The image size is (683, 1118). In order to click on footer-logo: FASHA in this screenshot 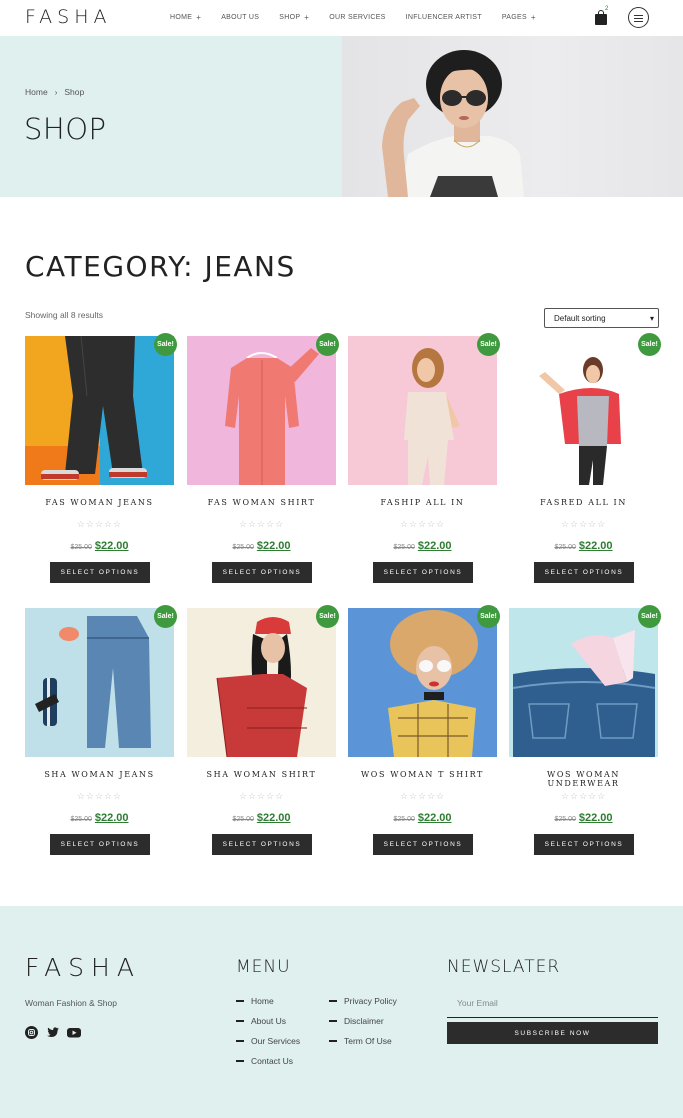, I will do `click(83, 967)`.